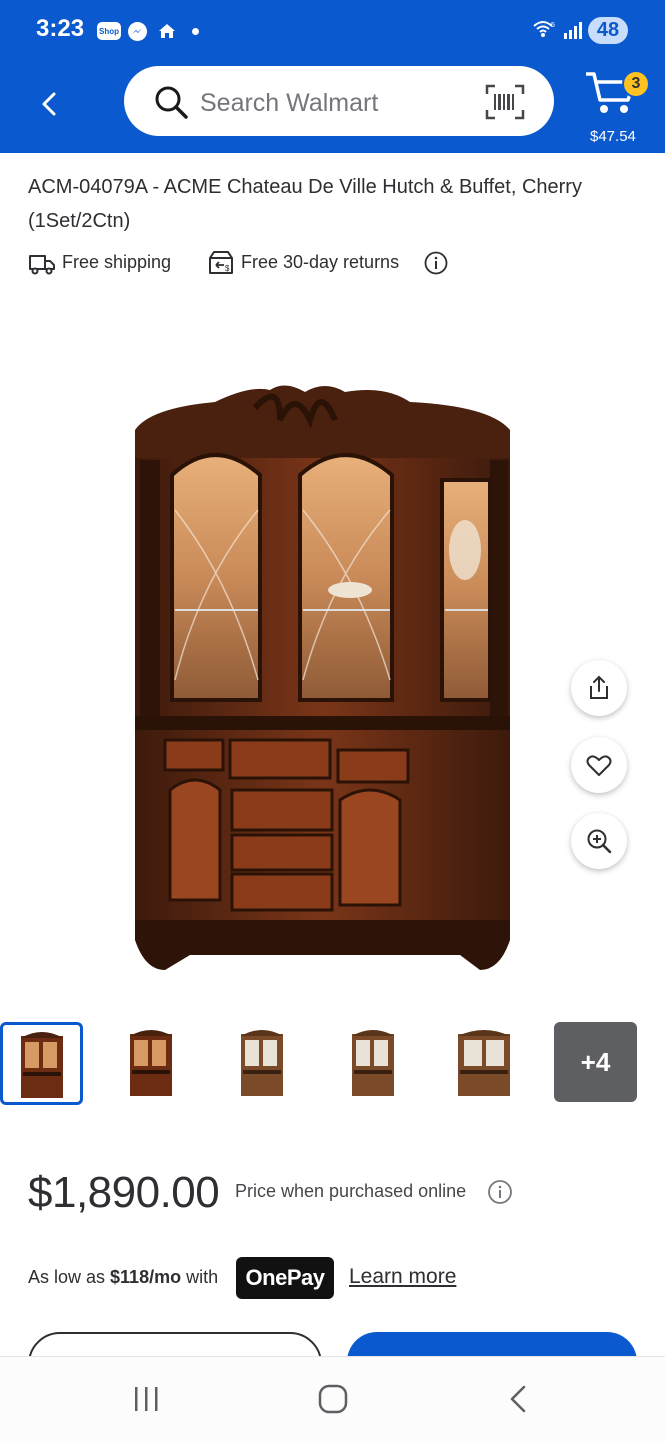 The image size is (665, 1441). I want to click on app-header: Search Walmart 3 $47.54, so click(332, 107).